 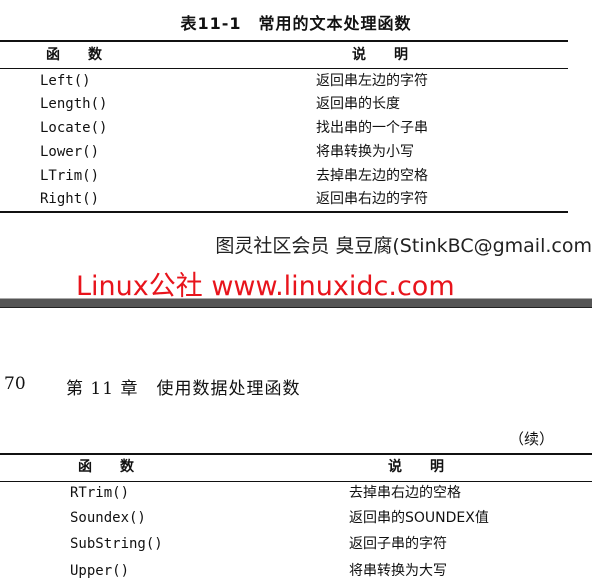 What do you see at coordinates (116, 544) in the screenshot?
I see `function-name: SubString()` at bounding box center [116, 544].